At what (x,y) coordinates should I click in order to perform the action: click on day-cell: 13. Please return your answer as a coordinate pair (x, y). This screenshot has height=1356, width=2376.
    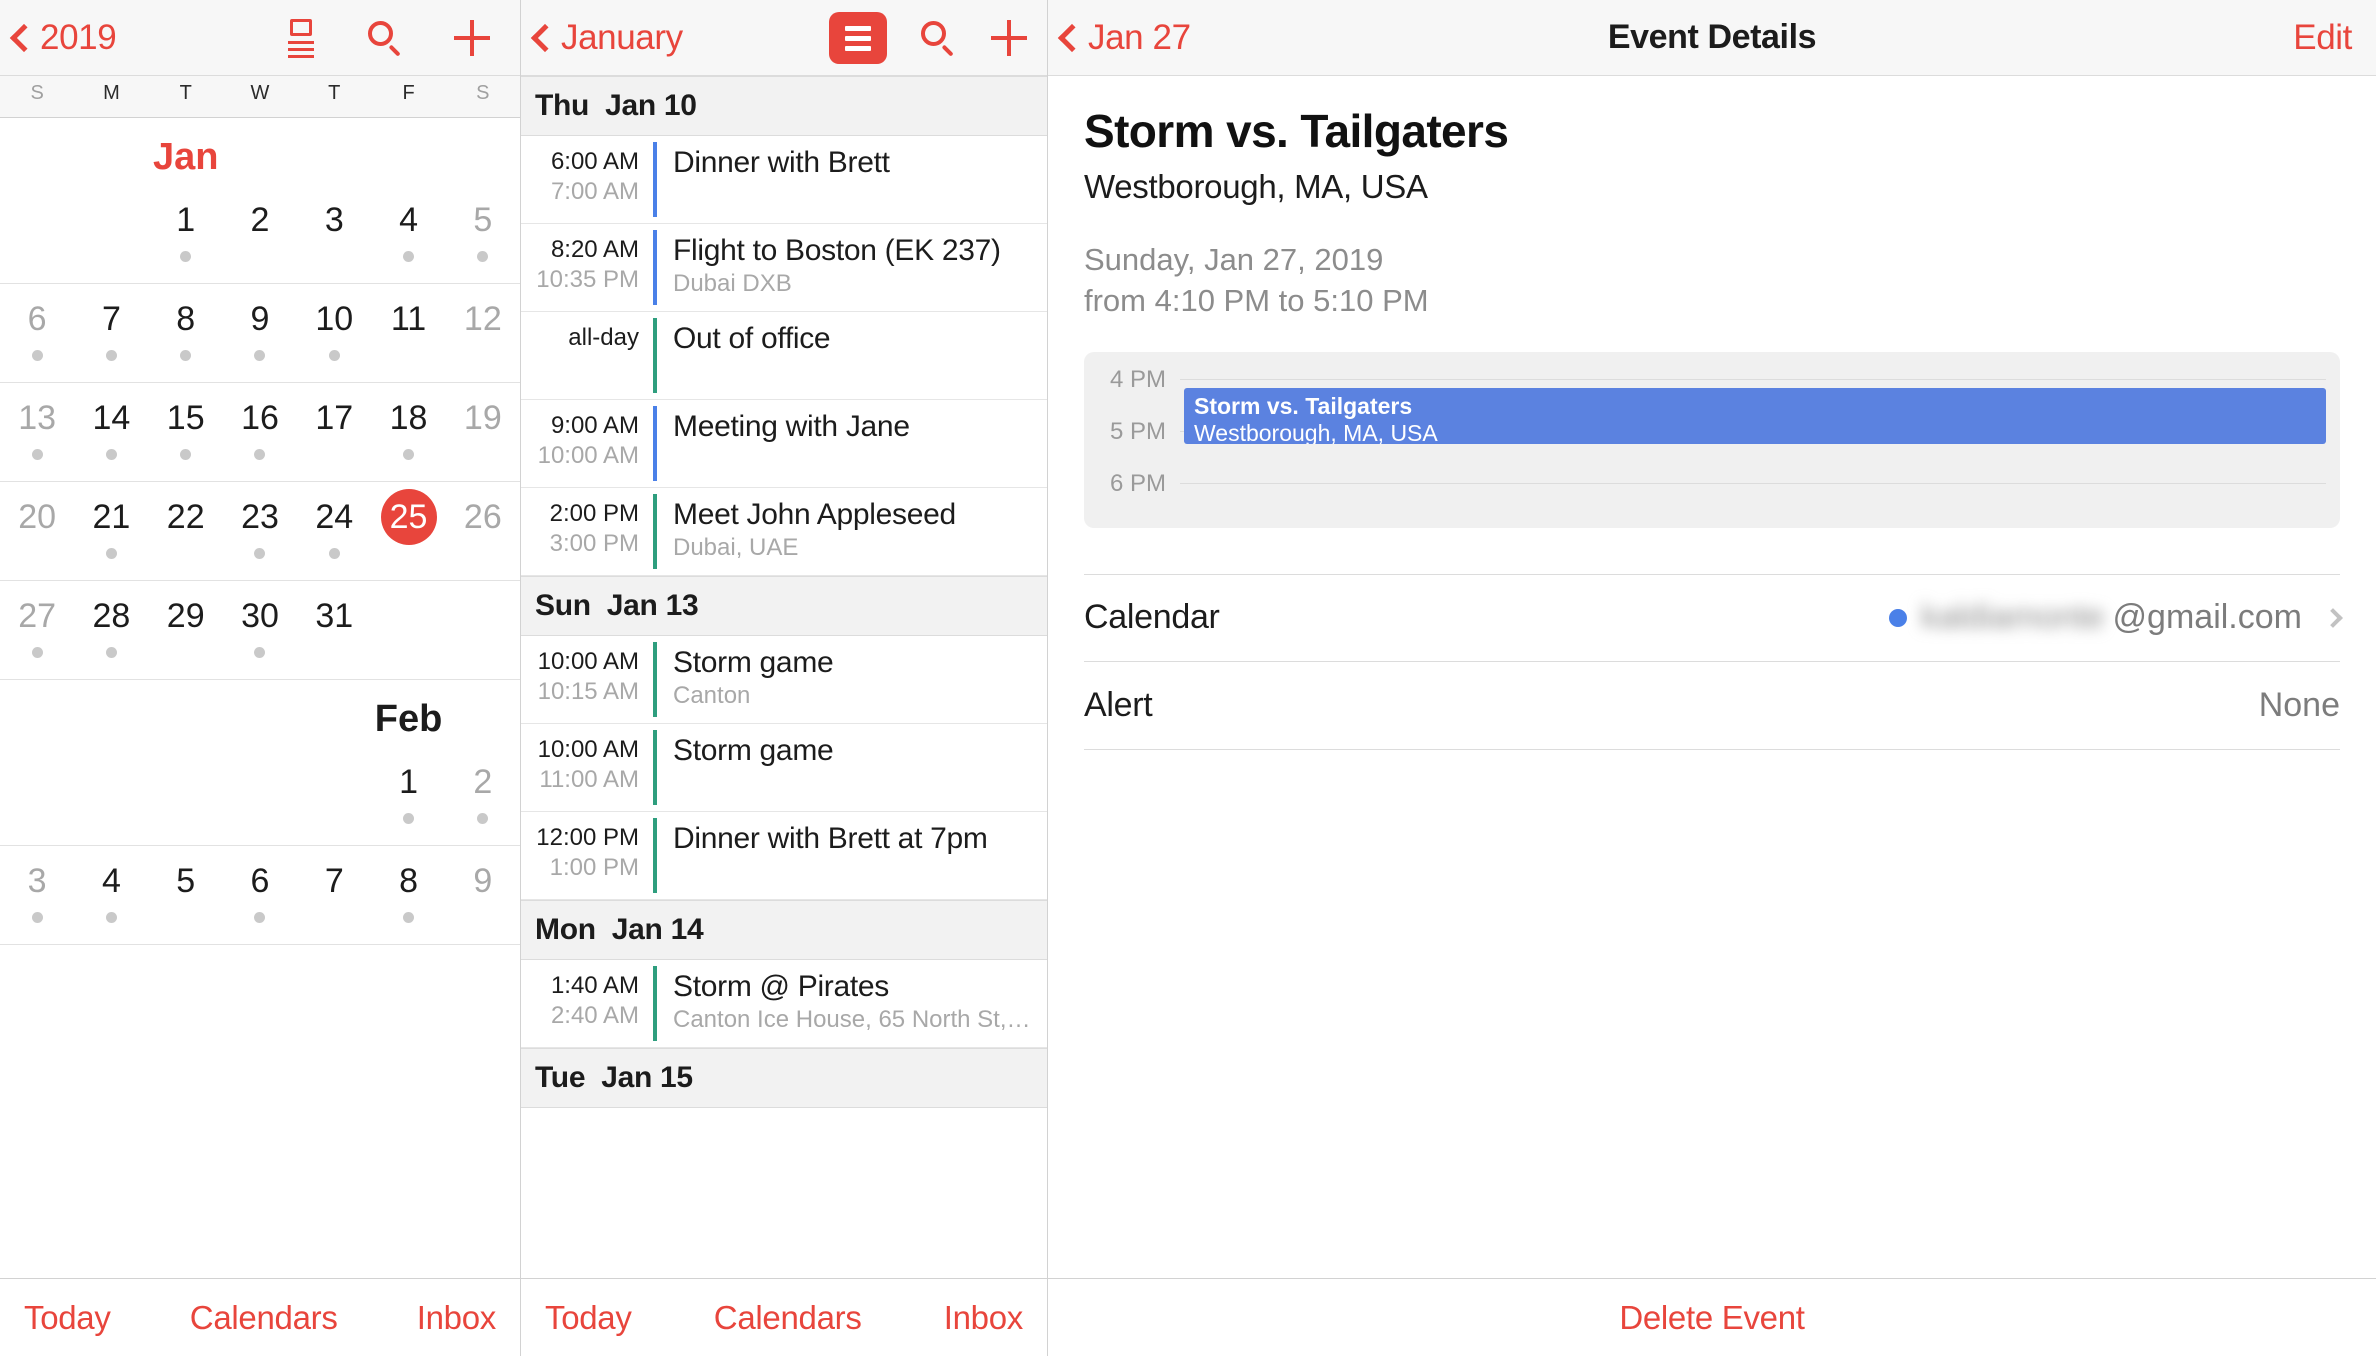
    Looking at the image, I should click on (37, 432).